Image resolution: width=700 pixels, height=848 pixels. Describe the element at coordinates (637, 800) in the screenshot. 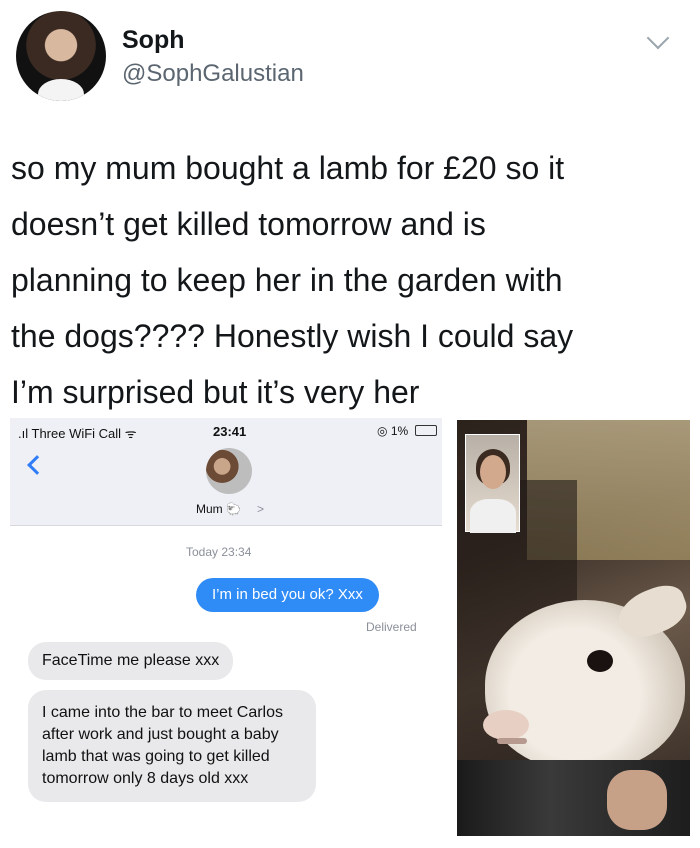

I see `hand` at that location.